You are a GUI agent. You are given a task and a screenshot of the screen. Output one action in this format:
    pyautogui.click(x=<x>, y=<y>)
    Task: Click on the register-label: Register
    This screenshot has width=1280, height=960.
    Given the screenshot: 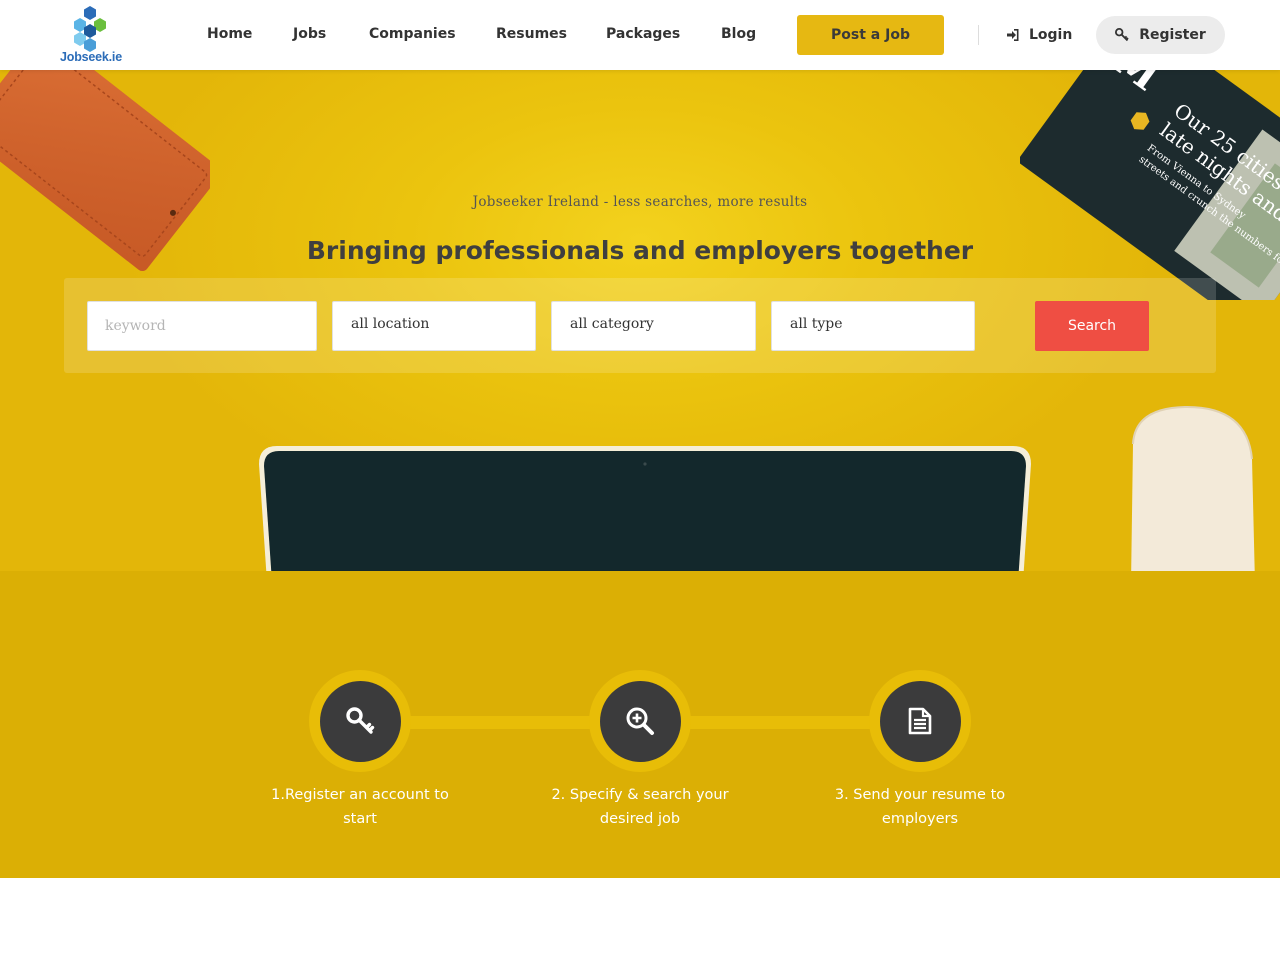 What is the action you would take?
    pyautogui.click(x=1172, y=35)
    